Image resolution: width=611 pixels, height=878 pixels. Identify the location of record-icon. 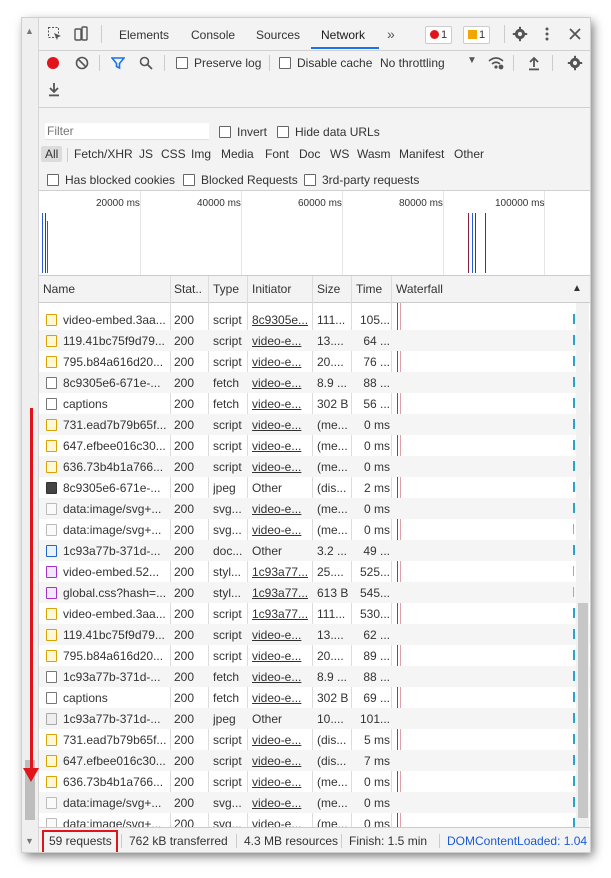
(53, 63).